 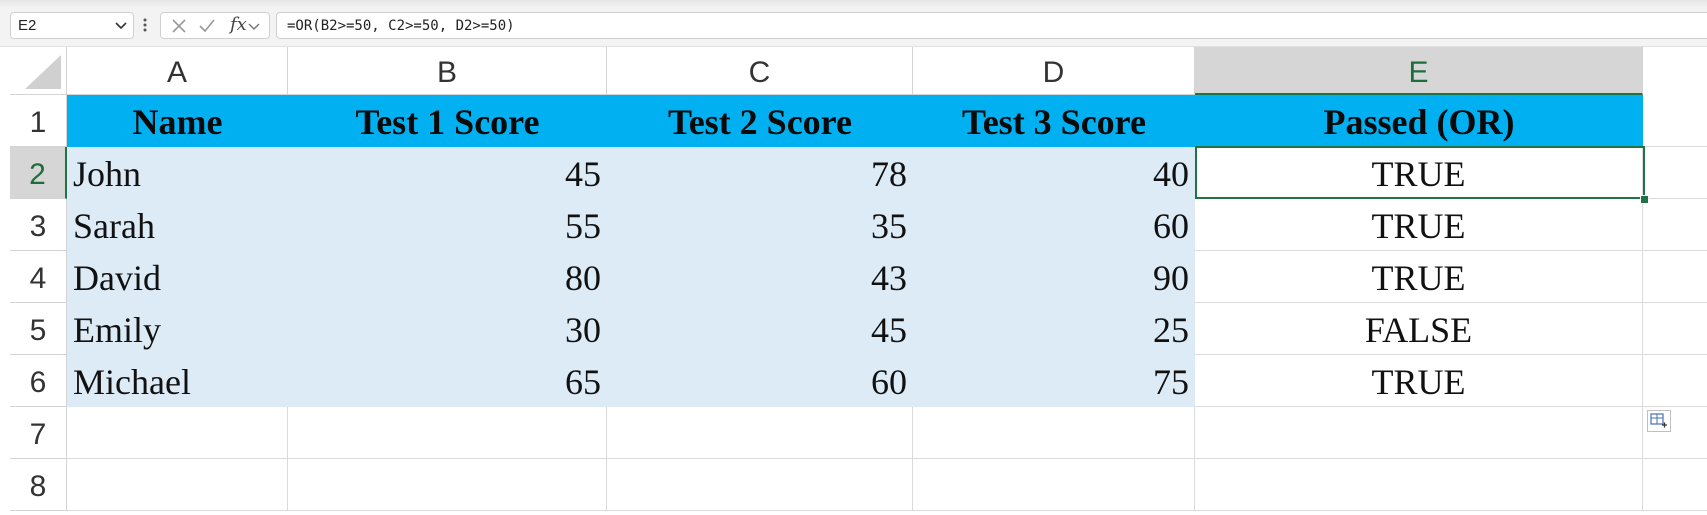 What do you see at coordinates (760, 225) in the screenshot?
I see `cell-c3: 35` at bounding box center [760, 225].